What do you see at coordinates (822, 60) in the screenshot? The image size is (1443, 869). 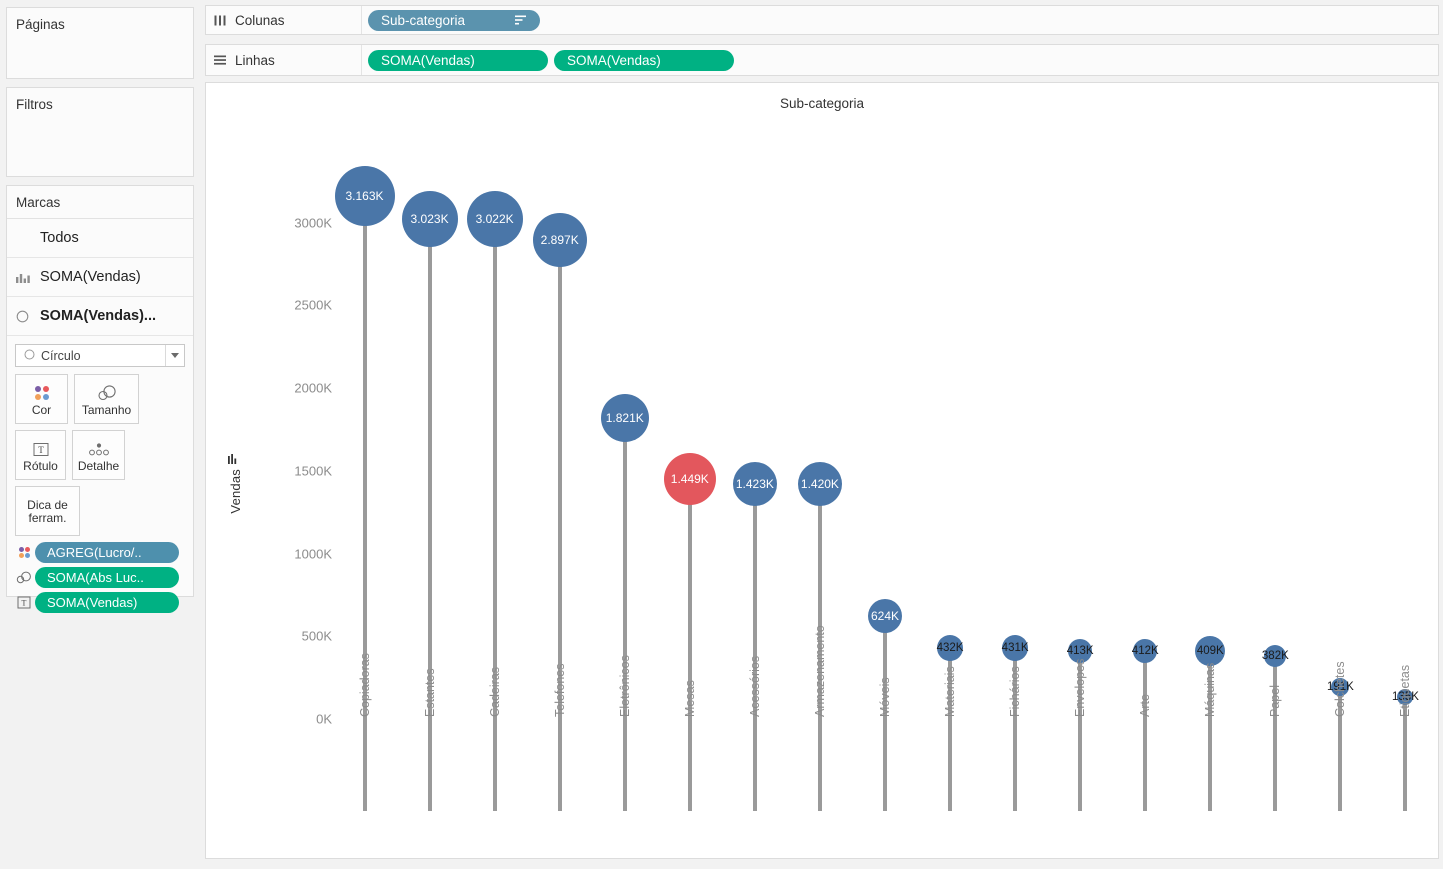 I see `rows-shelf: Linhas SOMA(Vendas) SOMA(Vendas)` at bounding box center [822, 60].